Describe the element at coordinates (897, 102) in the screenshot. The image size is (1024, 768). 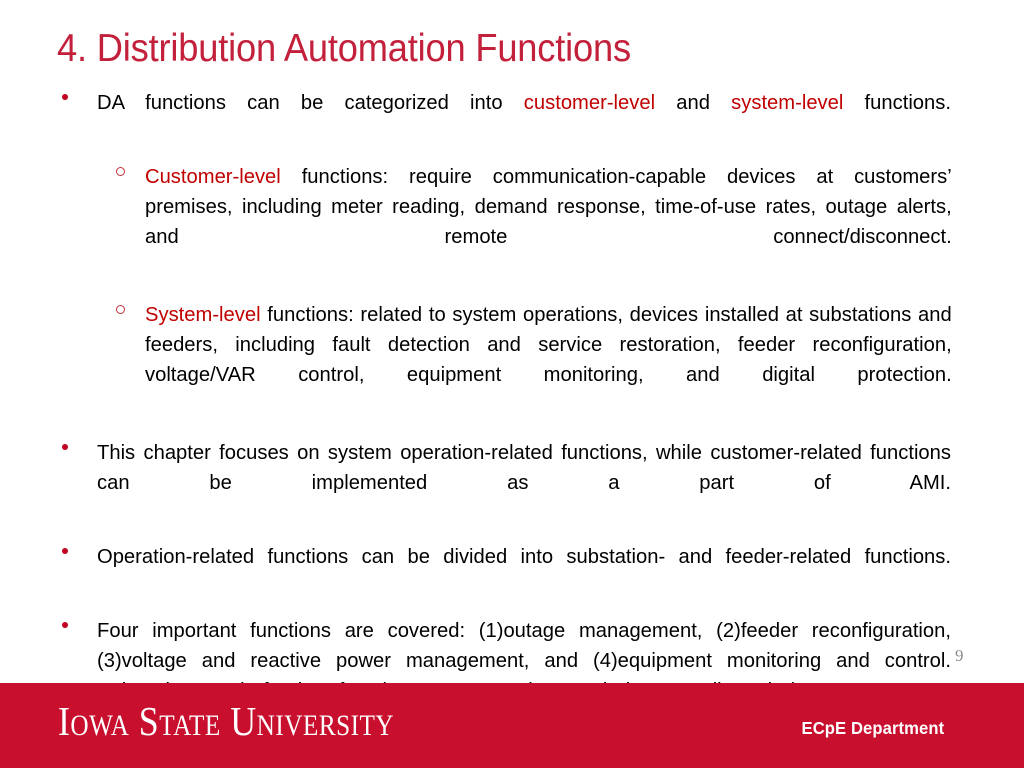
I see `bullet-text-segment: functions.` at that location.